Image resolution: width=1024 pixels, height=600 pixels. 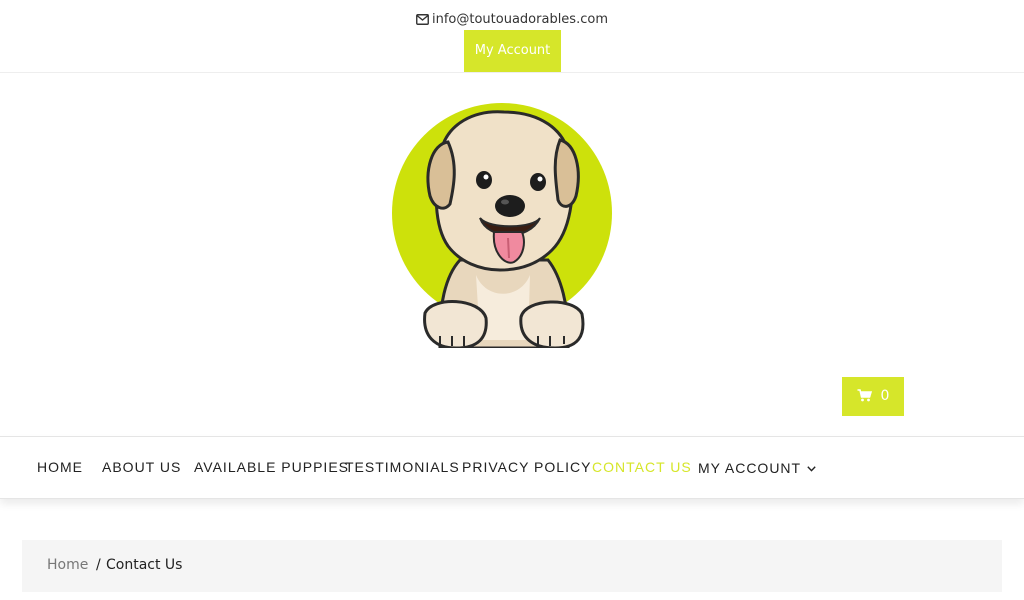 I want to click on nav-item-available-puppies: AVAILABLE PUPPIES, so click(x=271, y=467).